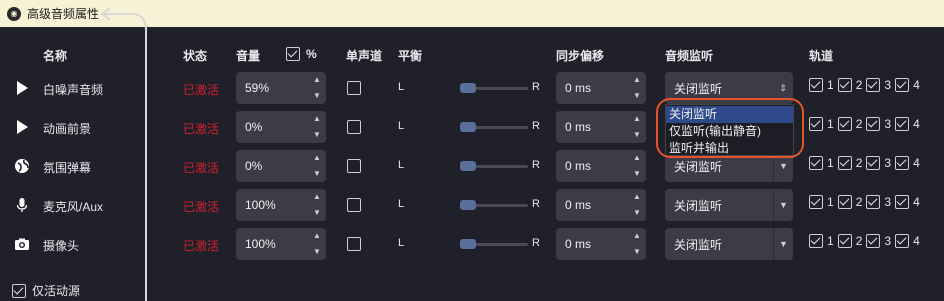  What do you see at coordinates (254, 166) in the screenshot?
I see `volume-value: 0%` at bounding box center [254, 166].